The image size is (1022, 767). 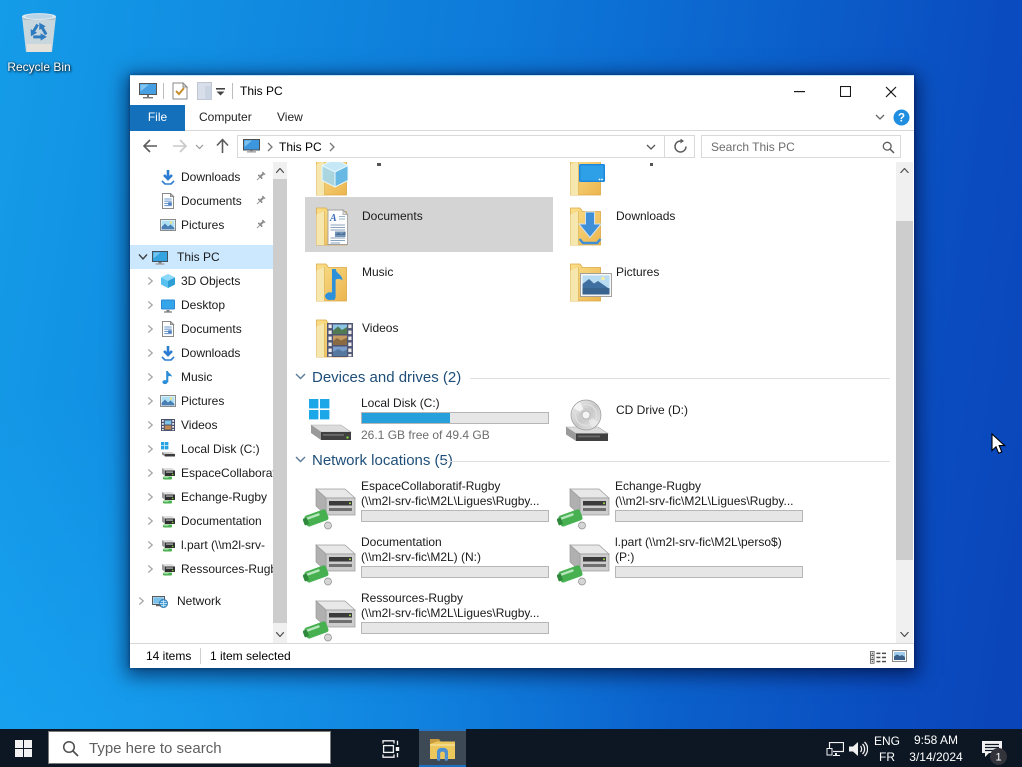 I want to click on svg-text: A, so click(x=333, y=218).